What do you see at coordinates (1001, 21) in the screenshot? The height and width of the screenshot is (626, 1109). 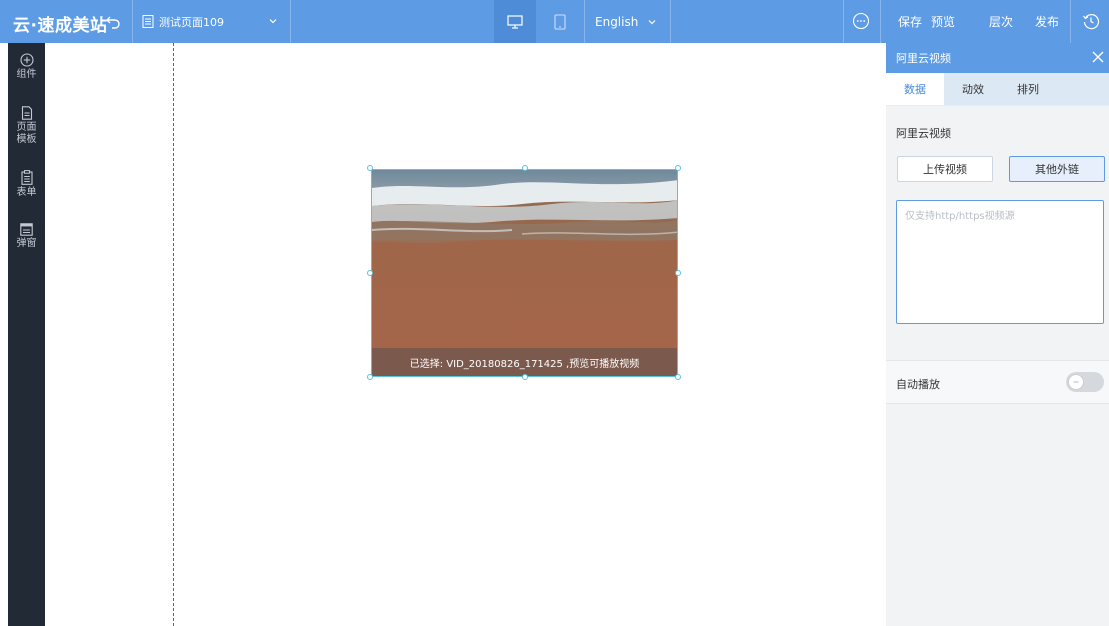 I see `layers-button: 层次` at bounding box center [1001, 21].